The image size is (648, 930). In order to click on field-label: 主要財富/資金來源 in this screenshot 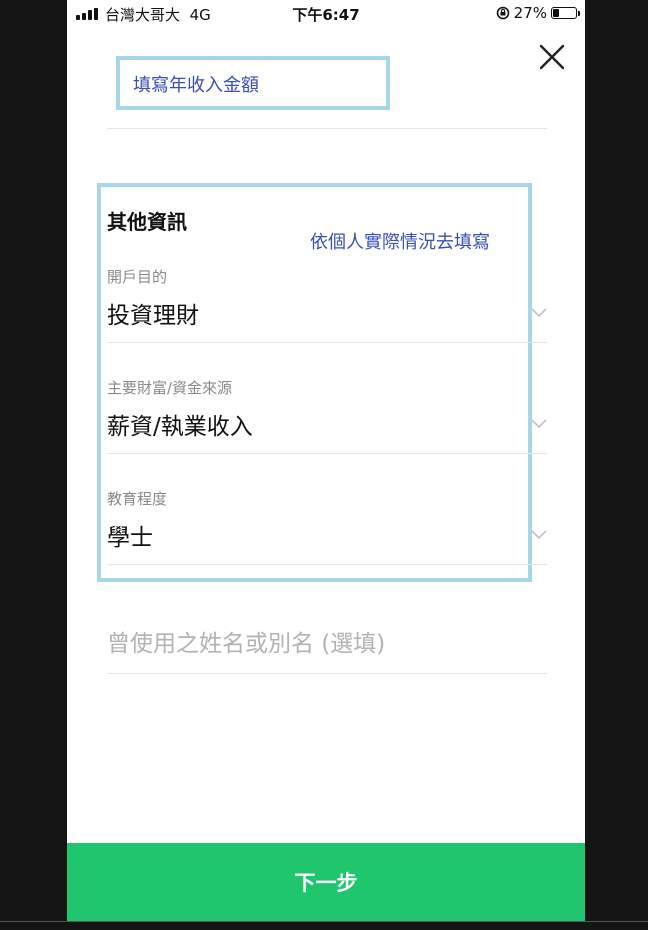, I will do `click(170, 388)`.